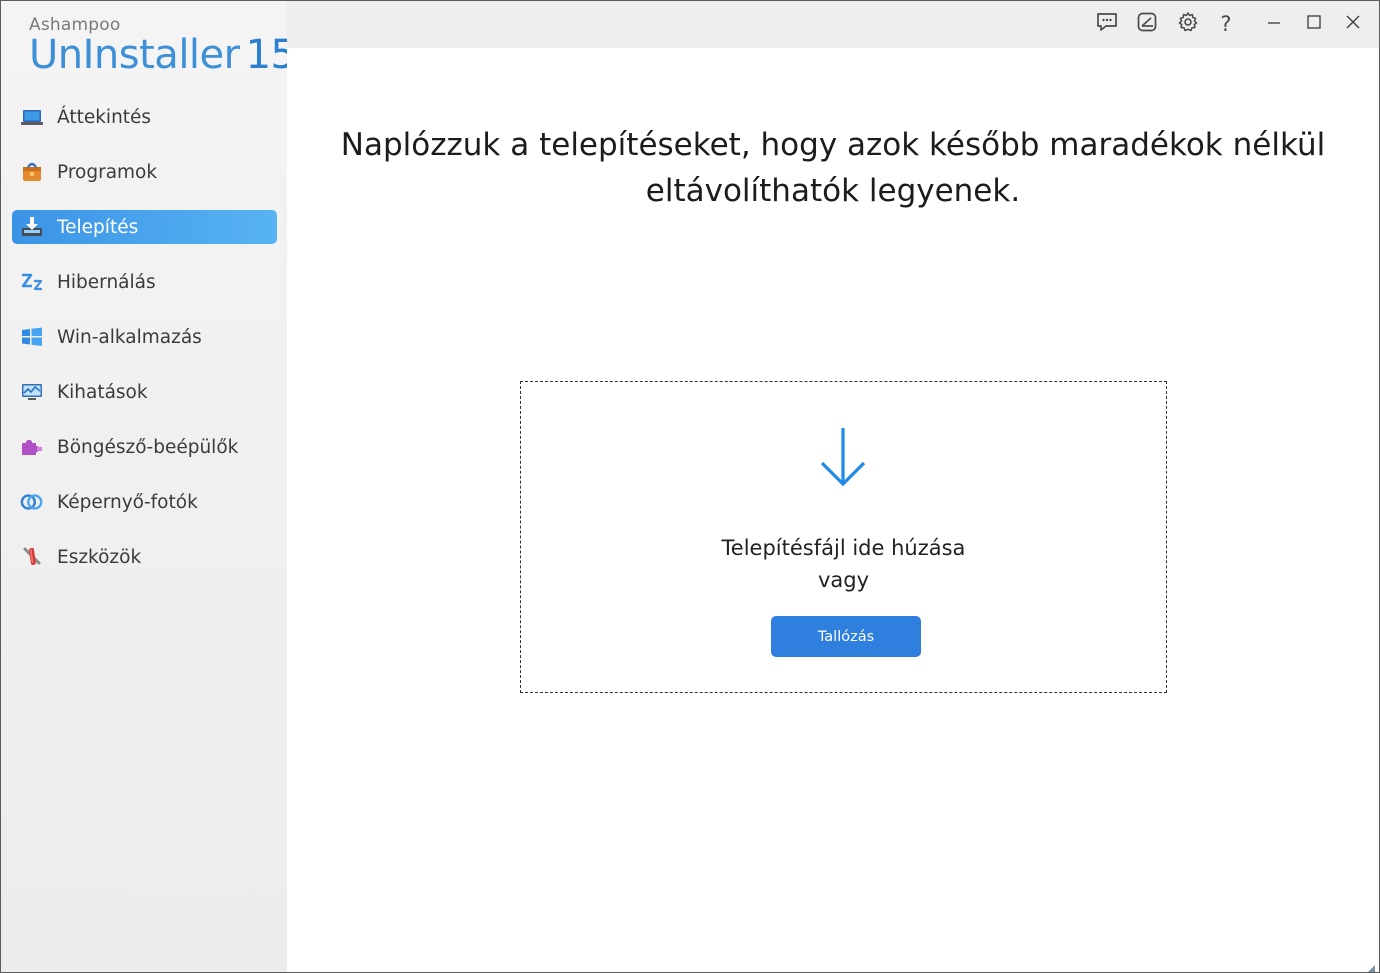 The image size is (1380, 973). I want to click on sidebar-item-kihatasok: Kihatások, so click(144, 392).